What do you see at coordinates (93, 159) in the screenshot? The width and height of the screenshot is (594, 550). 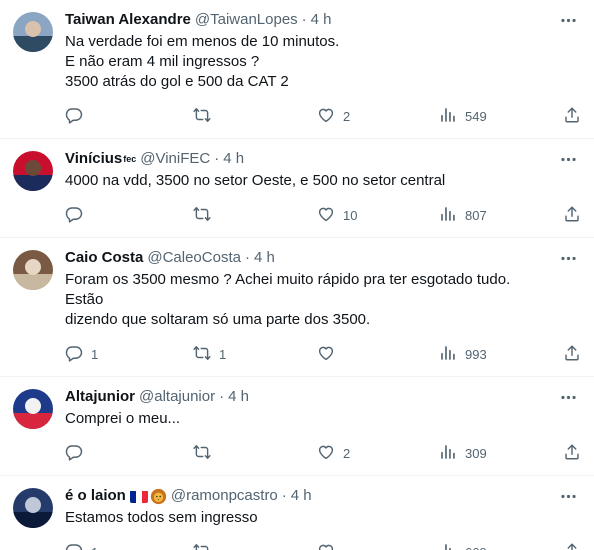 I see `display-name: Vinícius` at bounding box center [93, 159].